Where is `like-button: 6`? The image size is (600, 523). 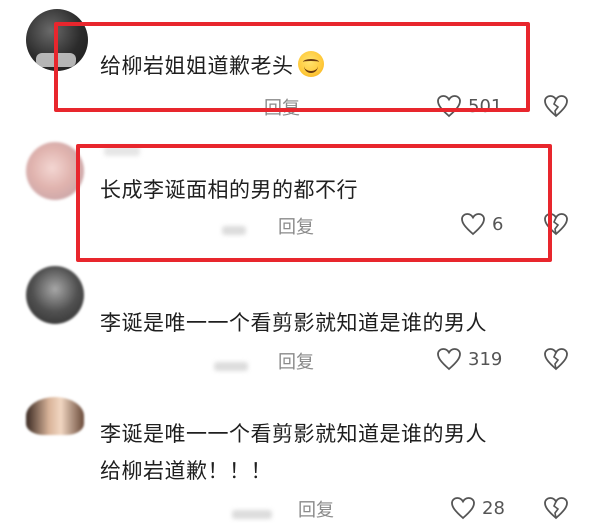 like-button: 6 is located at coordinates (481, 224).